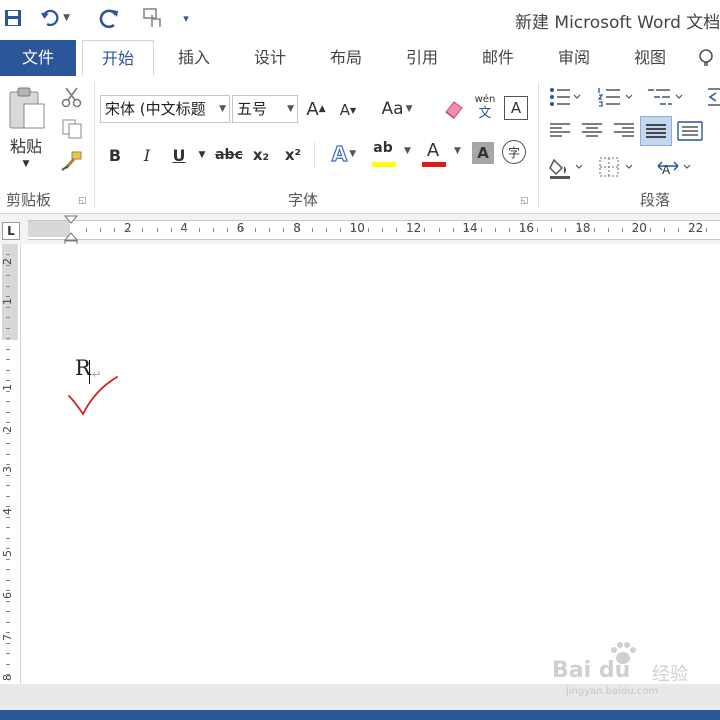  What do you see at coordinates (270, 58) in the screenshot?
I see `tab-design: 设计` at bounding box center [270, 58].